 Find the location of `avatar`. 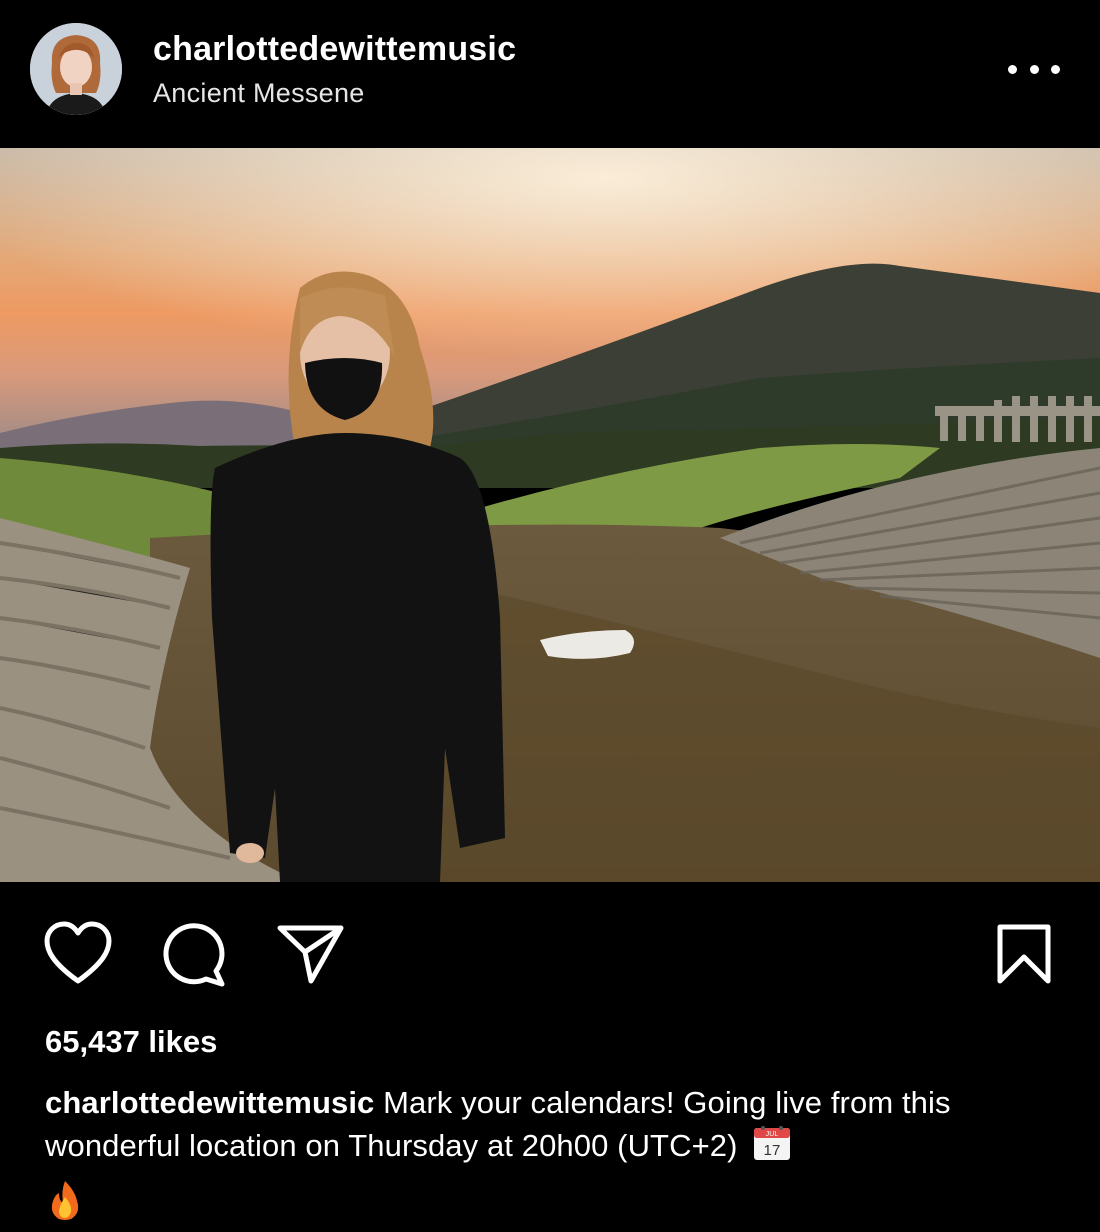

avatar is located at coordinates (76, 69).